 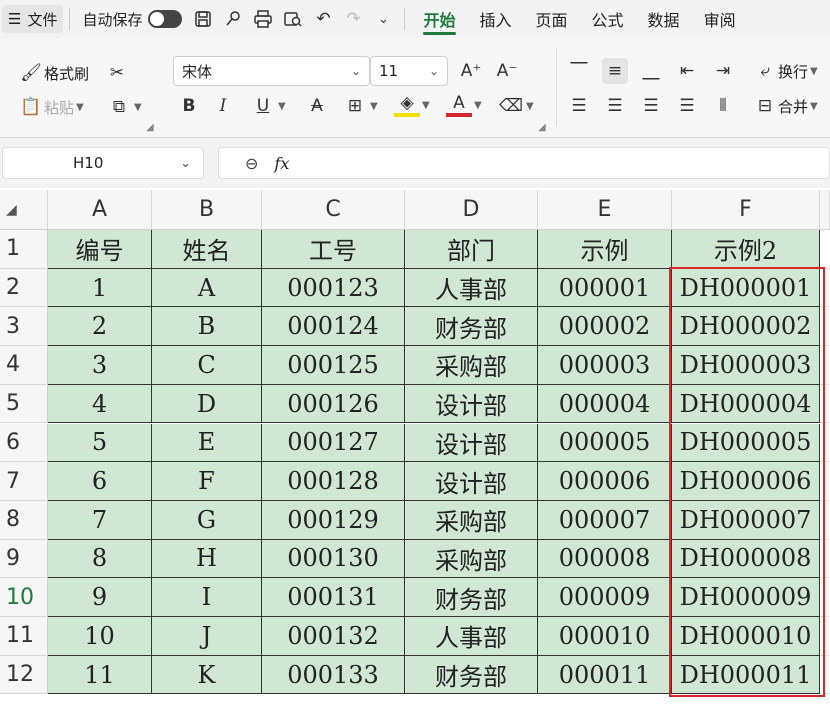 What do you see at coordinates (746, 327) in the screenshot?
I see `table-cell: DH000002` at bounding box center [746, 327].